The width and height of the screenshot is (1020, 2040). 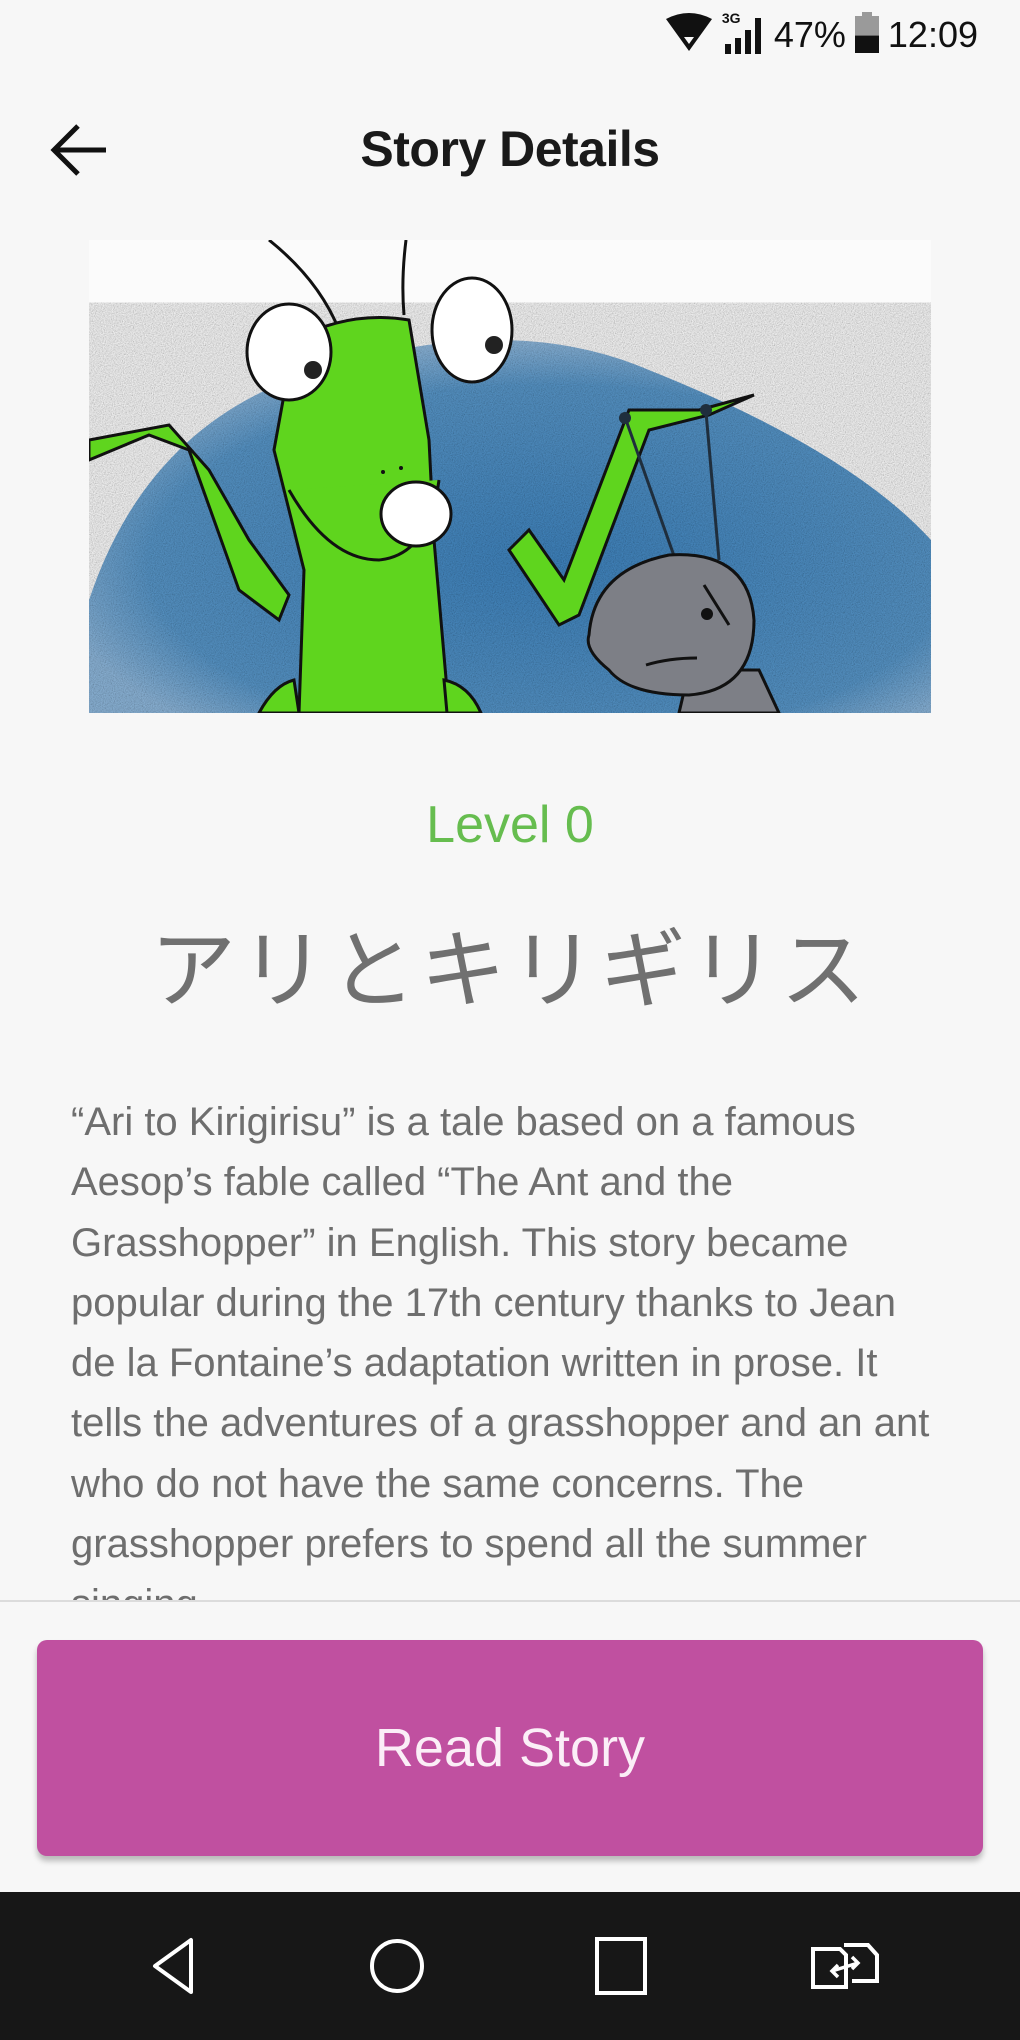 I want to click on app-bar: Story Details, so click(x=510, y=150).